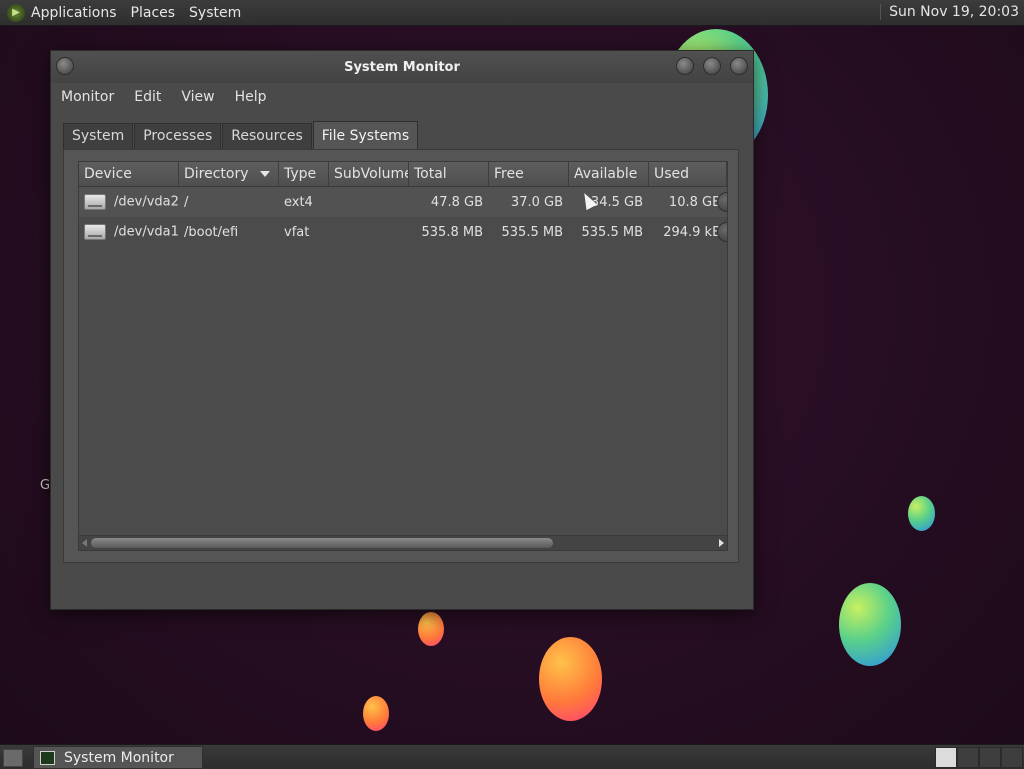  Describe the element at coordinates (146, 202) in the screenshot. I see `device-name: /dev/vda2` at that location.